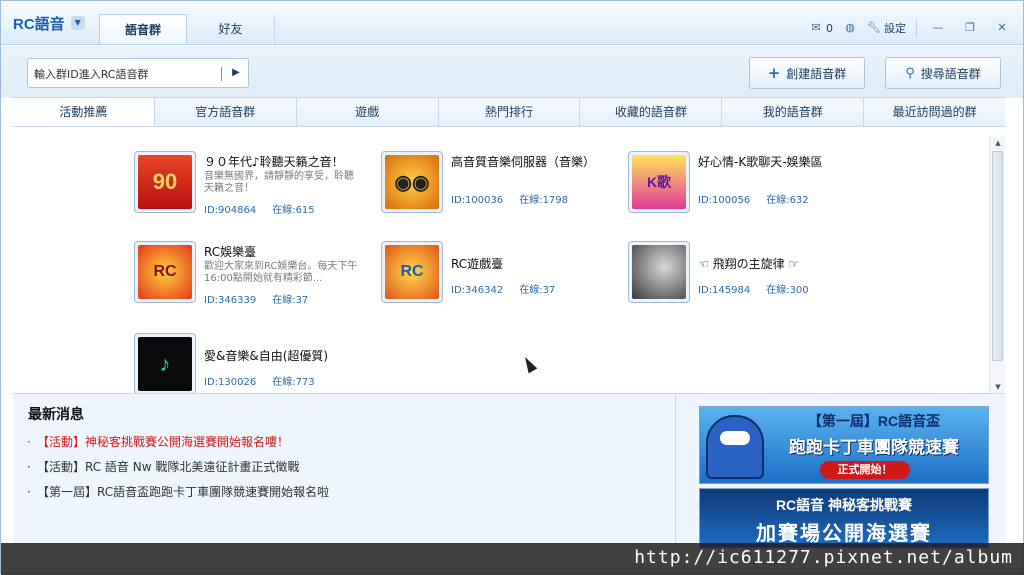 Image resolution: width=1024 pixels, height=575 pixels. Describe the element at coordinates (183, 492) in the screenshot. I see `news-text: 【第一屆】RC語音盃跑跑卡丁車團隊競速賽開始報名啦` at that location.